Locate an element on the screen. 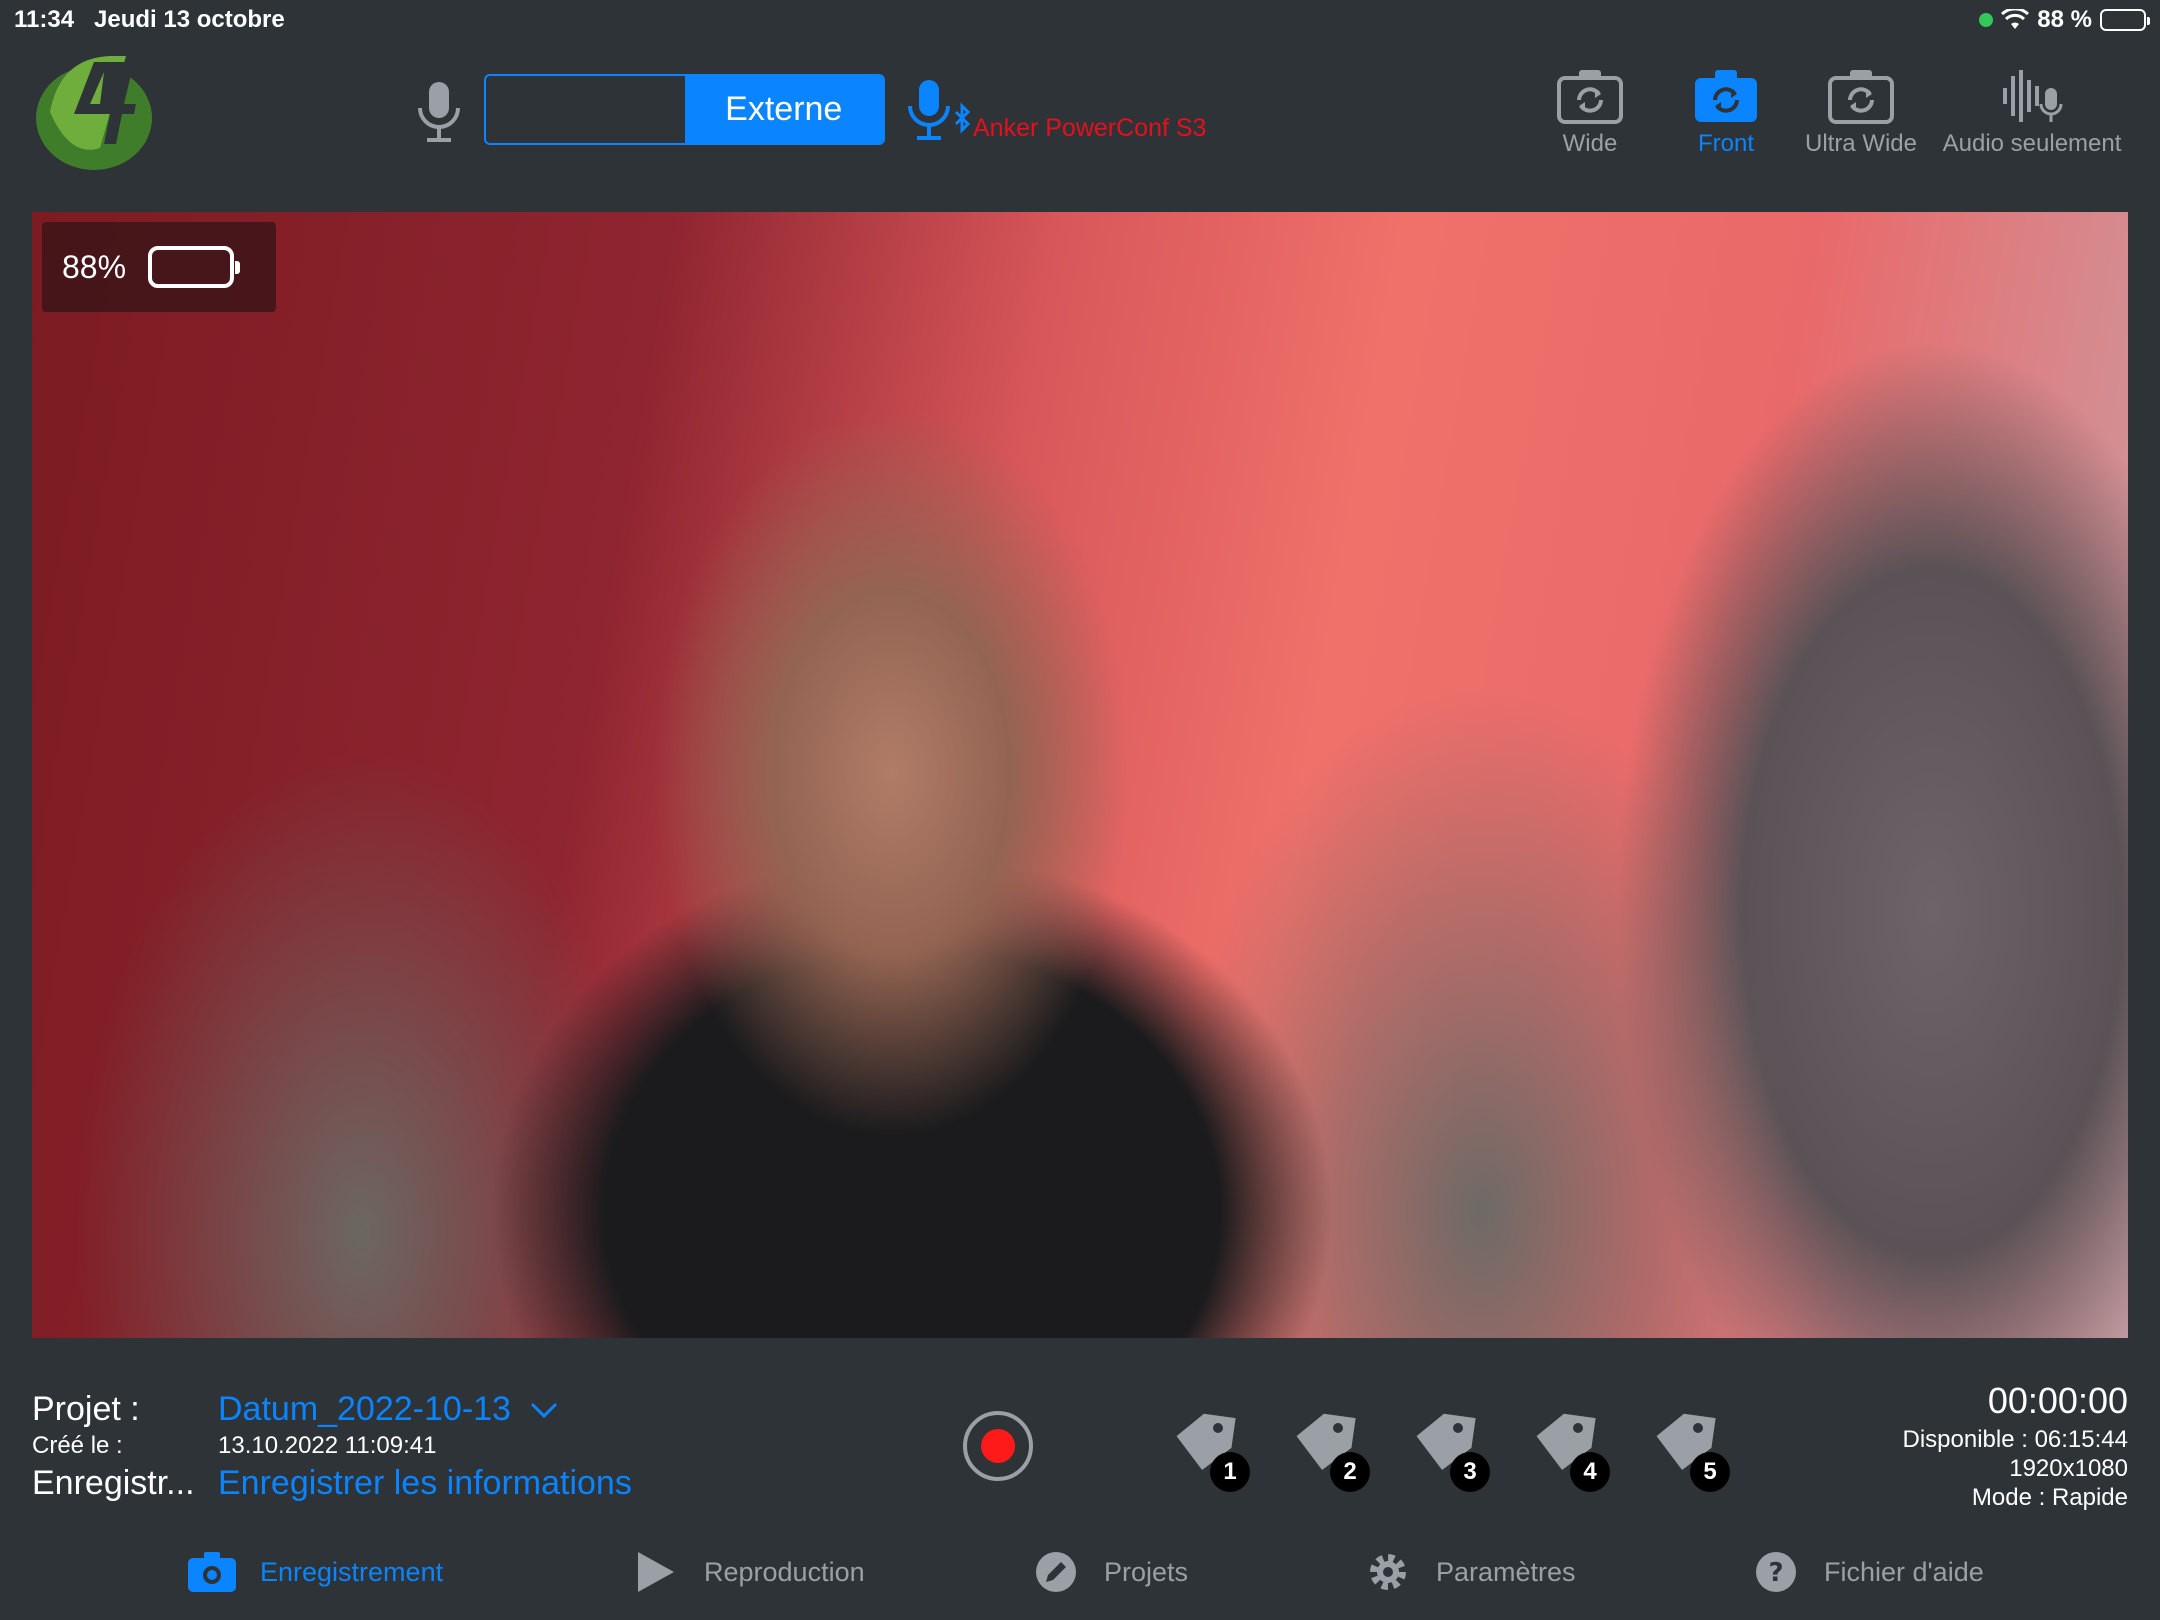 The image size is (2160, 1620). camera-ultra-wide-button: Ultra Wide is located at coordinates (1861, 112).